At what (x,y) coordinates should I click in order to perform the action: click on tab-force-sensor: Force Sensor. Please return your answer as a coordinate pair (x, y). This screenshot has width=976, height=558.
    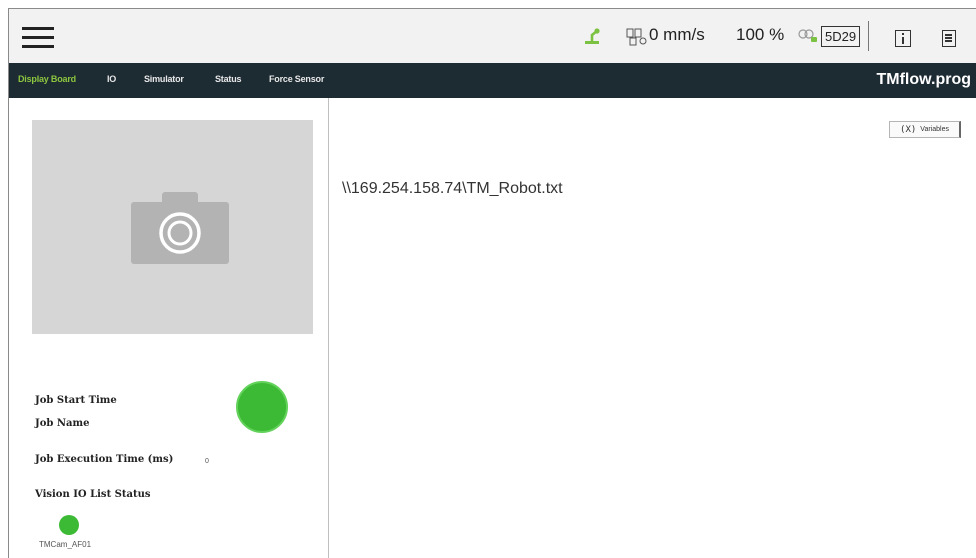
    Looking at the image, I should click on (296, 79).